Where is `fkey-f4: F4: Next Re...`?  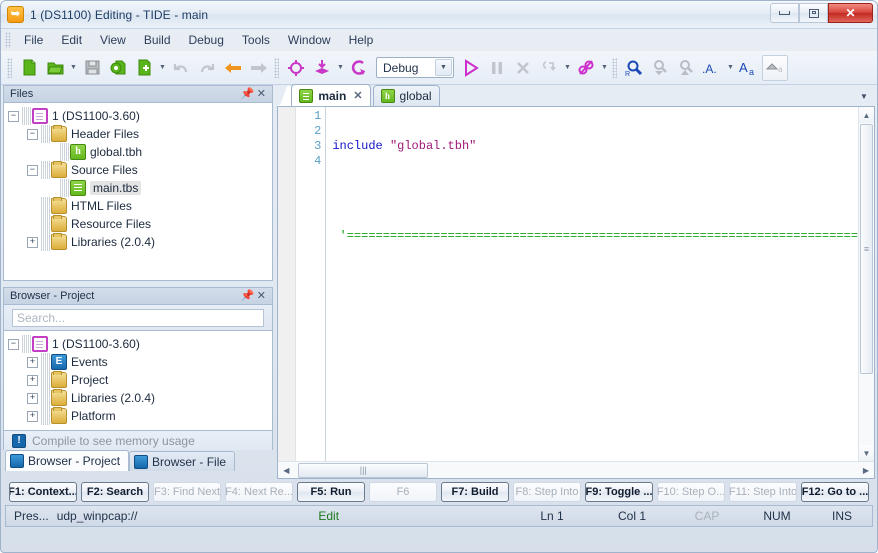
fkey-f4: F4: Next Re... is located at coordinates (259, 492).